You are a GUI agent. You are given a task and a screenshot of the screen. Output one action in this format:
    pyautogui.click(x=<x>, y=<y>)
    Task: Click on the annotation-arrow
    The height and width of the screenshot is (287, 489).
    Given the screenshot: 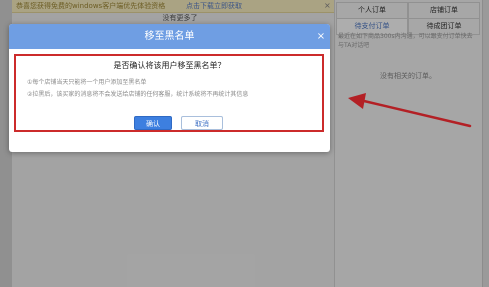 What is the action you would take?
    pyautogui.click(x=410, y=110)
    